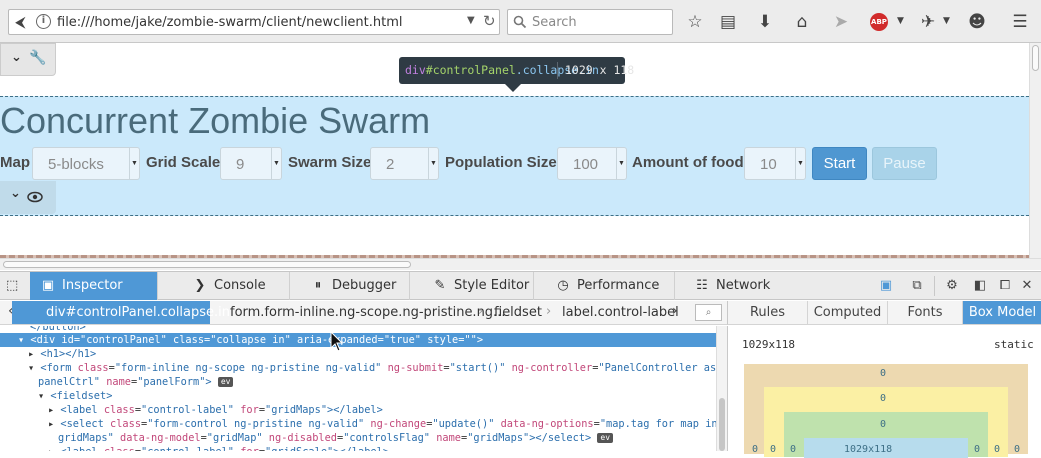  I want to click on wrench-icon: 🔧, so click(38, 58).